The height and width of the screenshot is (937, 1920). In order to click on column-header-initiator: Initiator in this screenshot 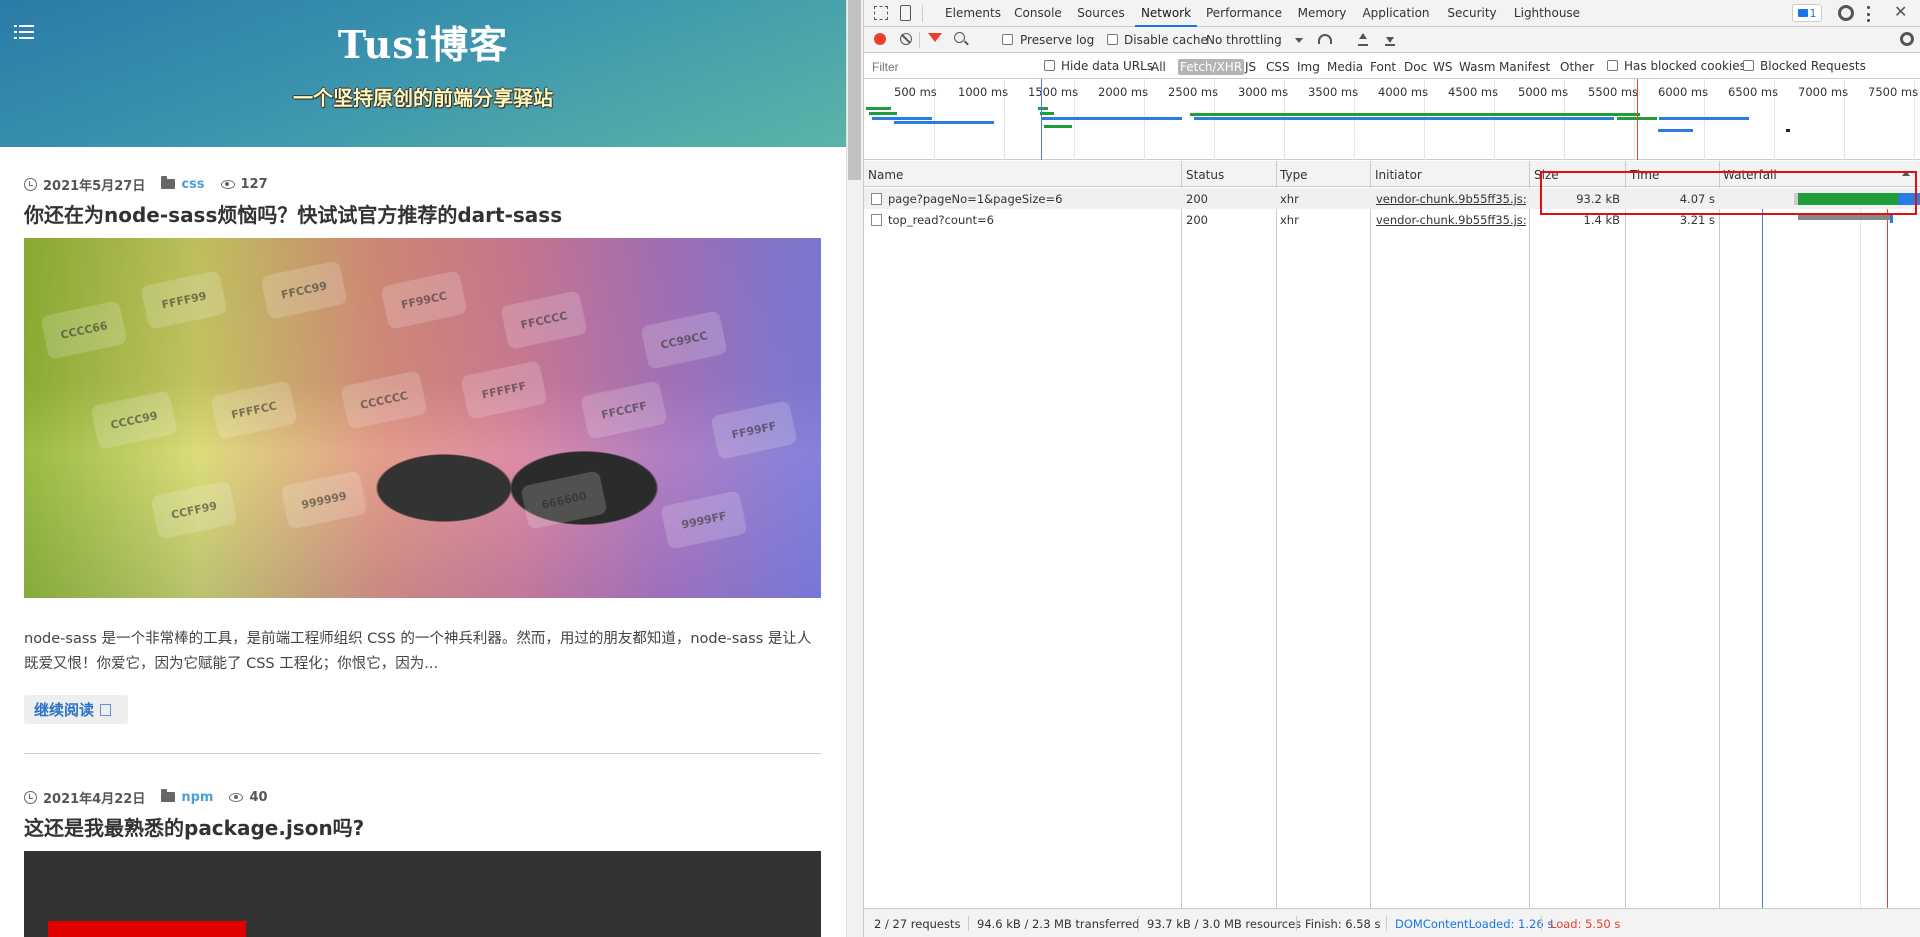, I will do `click(1398, 175)`.